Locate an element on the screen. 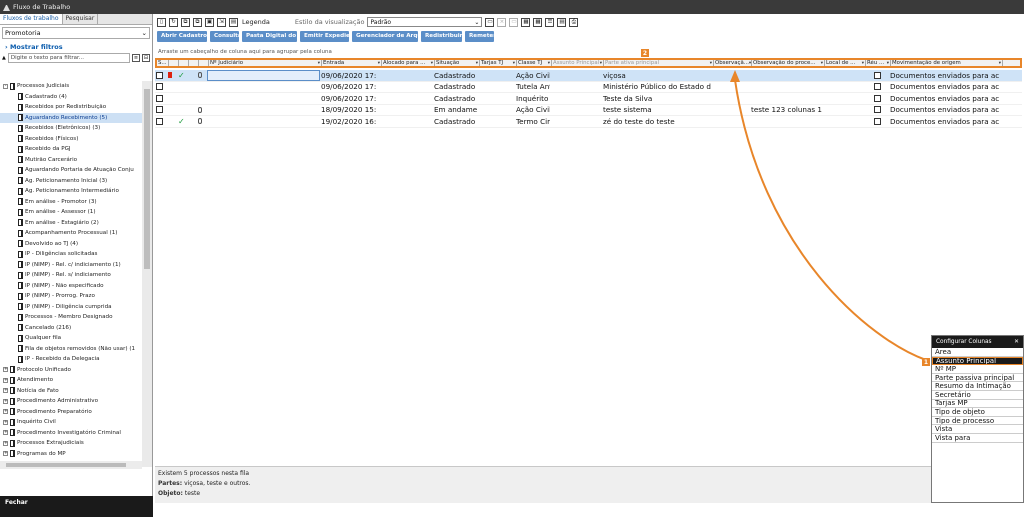  close-icon: ✕ is located at coordinates (1016, 342).